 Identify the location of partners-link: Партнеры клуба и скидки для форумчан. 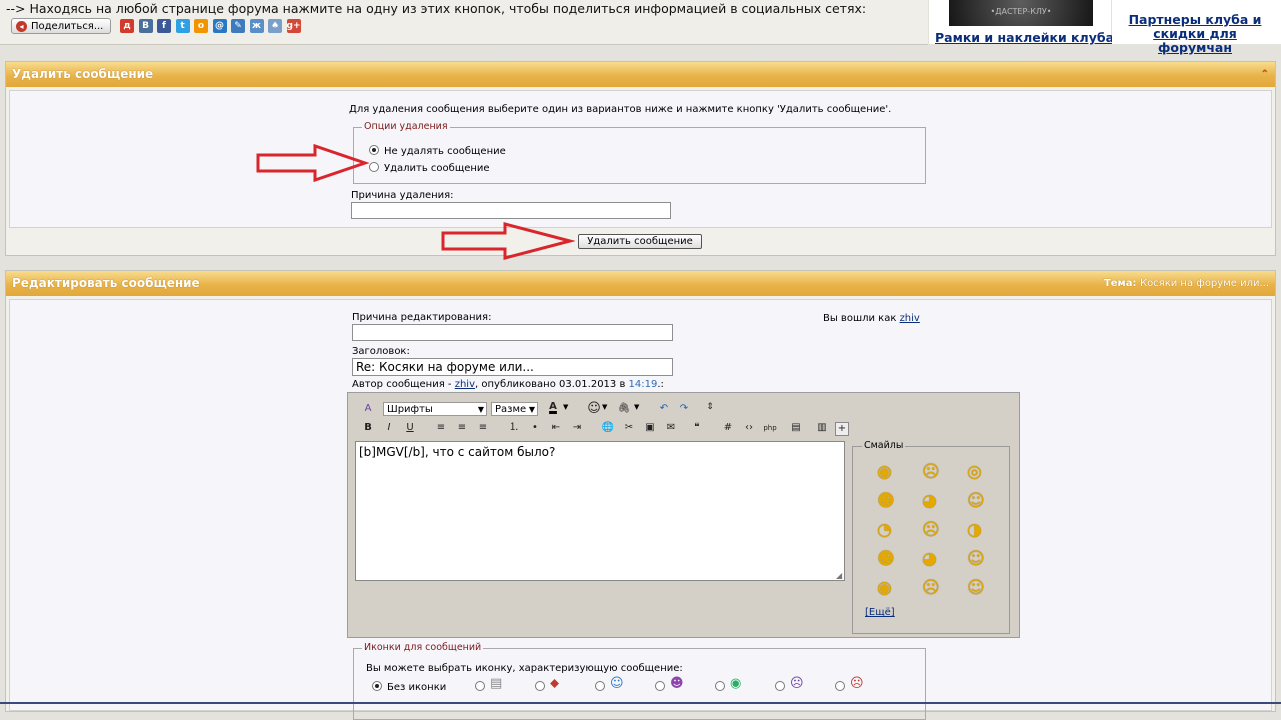
(1195, 34).